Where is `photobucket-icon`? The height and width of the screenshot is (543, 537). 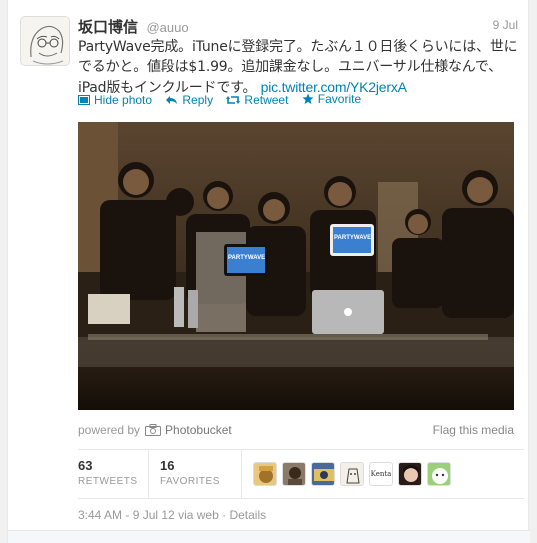
photobucket-icon is located at coordinates (153, 430).